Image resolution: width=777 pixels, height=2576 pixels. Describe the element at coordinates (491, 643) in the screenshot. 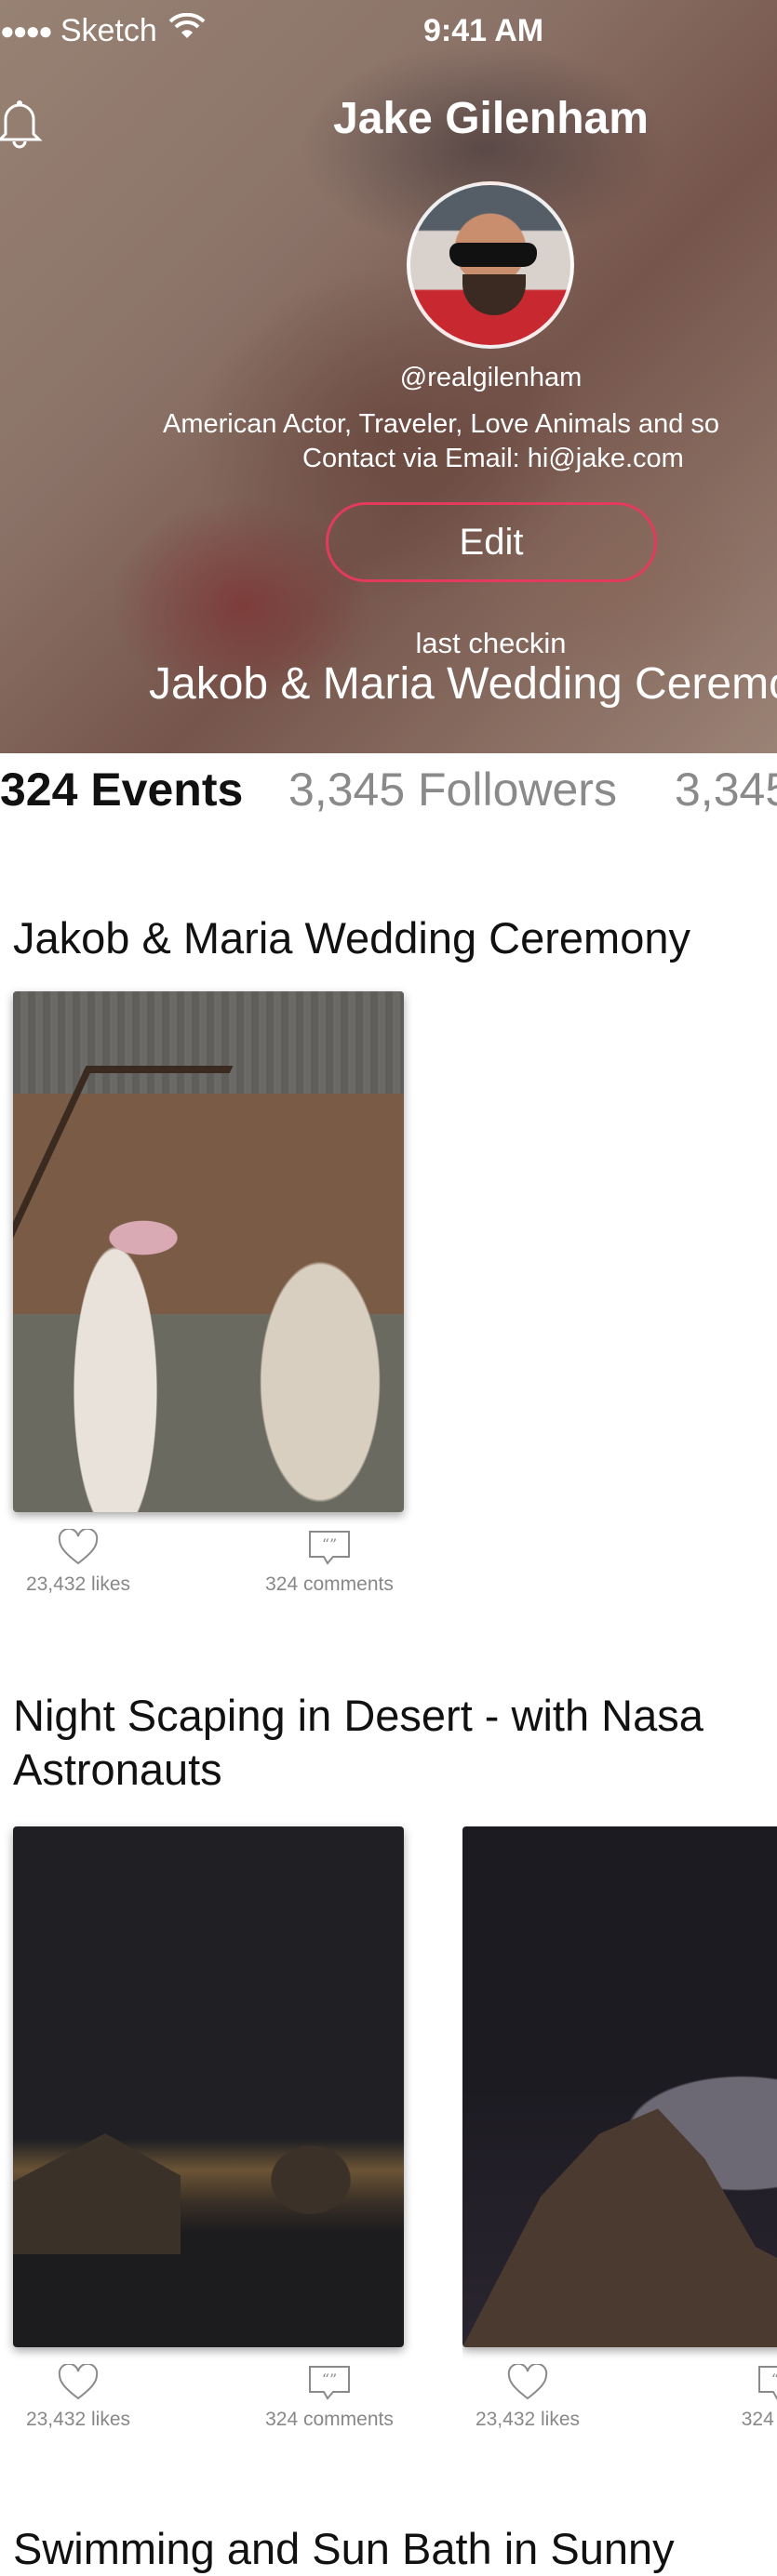

I see `last-checkin-label: last checkin` at that location.